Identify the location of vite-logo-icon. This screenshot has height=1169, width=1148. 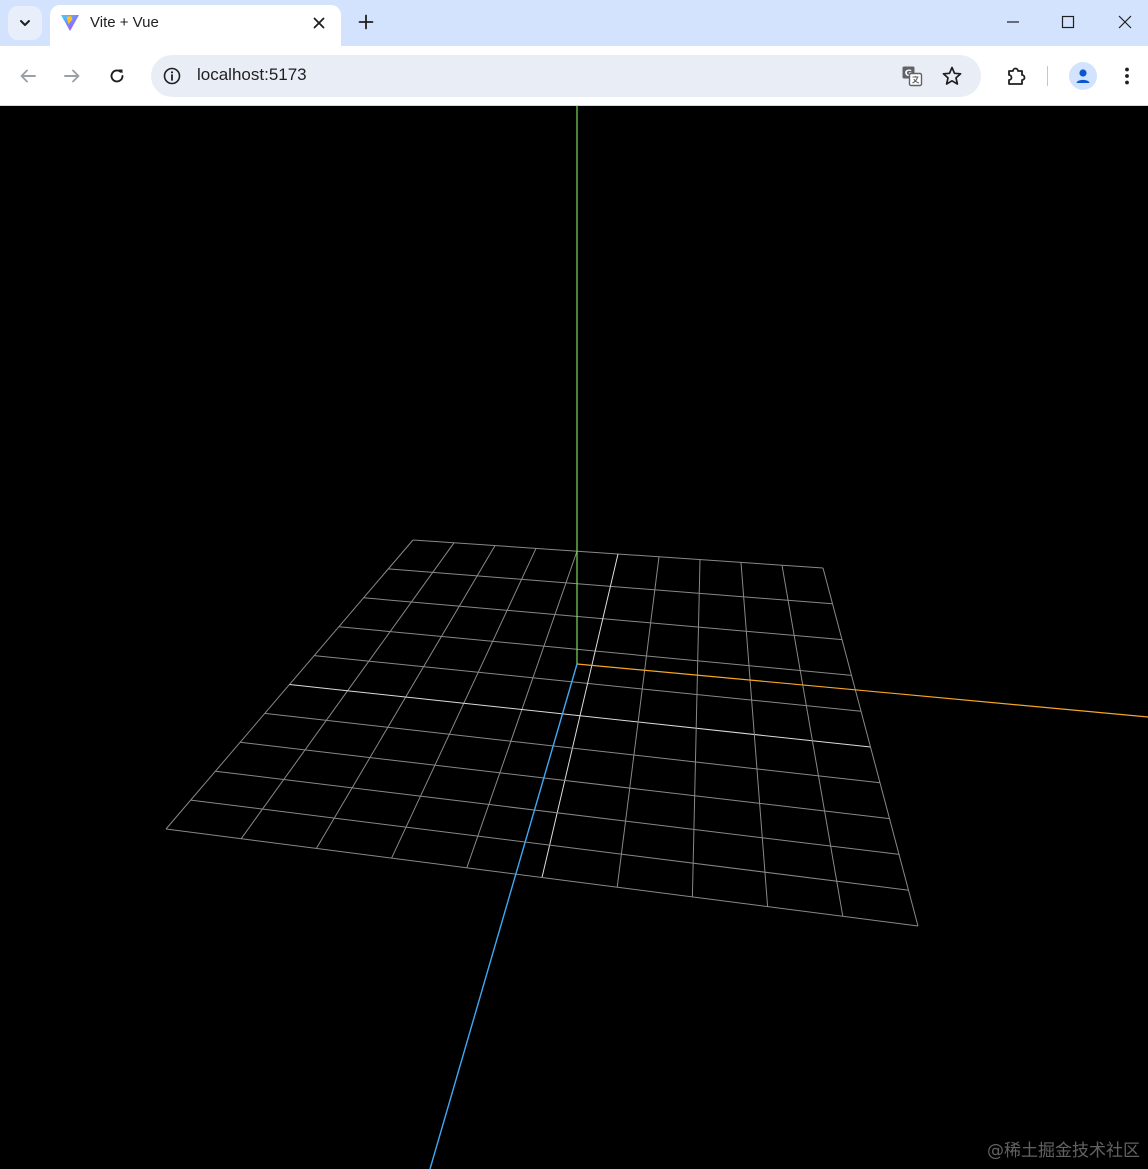
(70, 23).